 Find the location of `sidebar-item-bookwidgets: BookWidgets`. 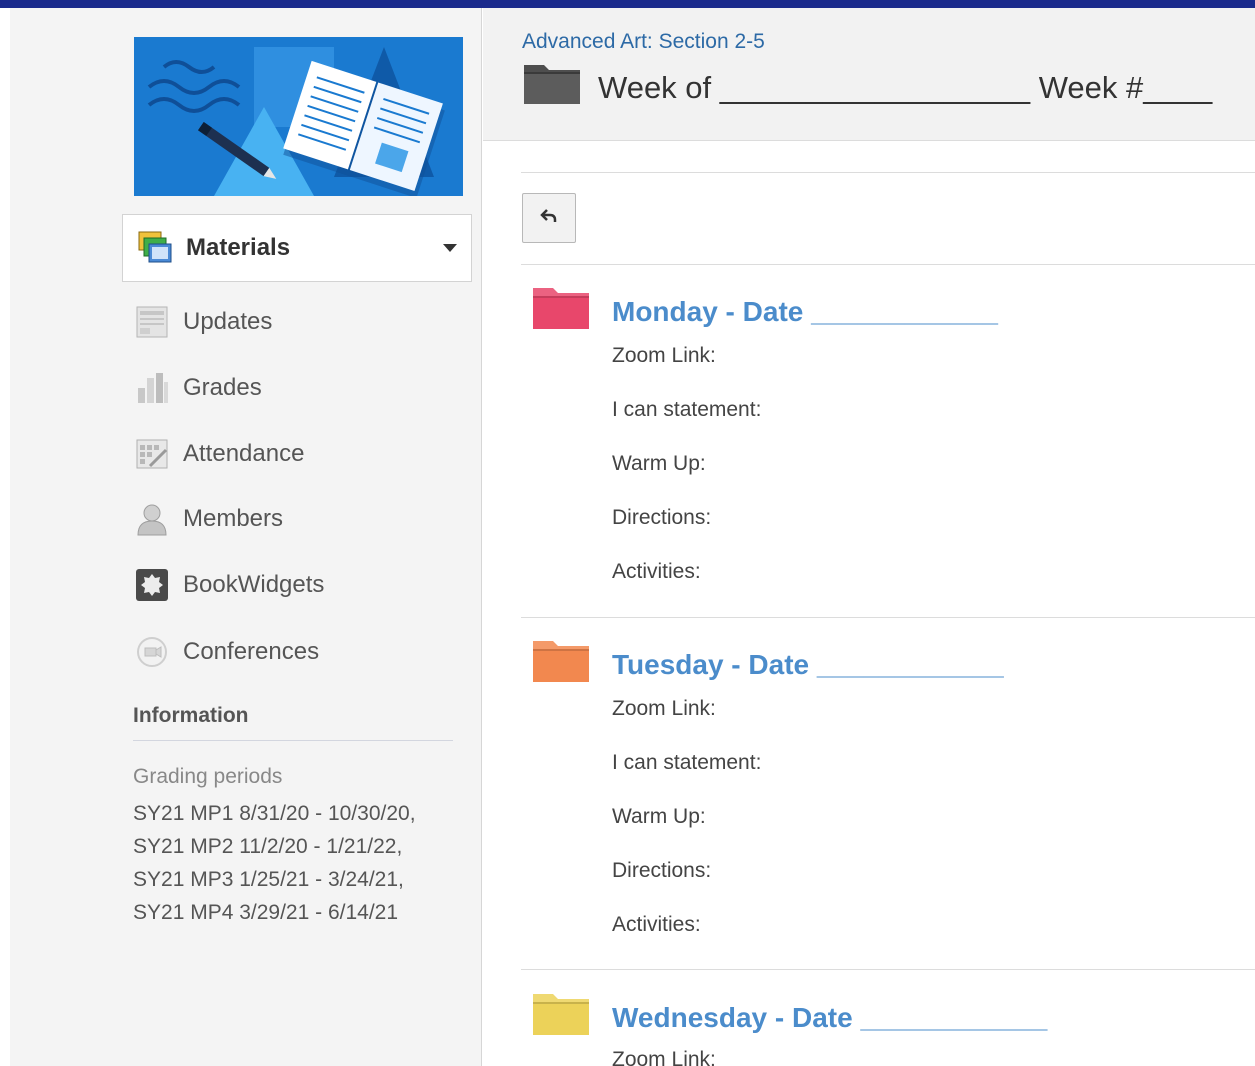

sidebar-item-bookwidgets: BookWidgets is located at coordinates (298, 585).